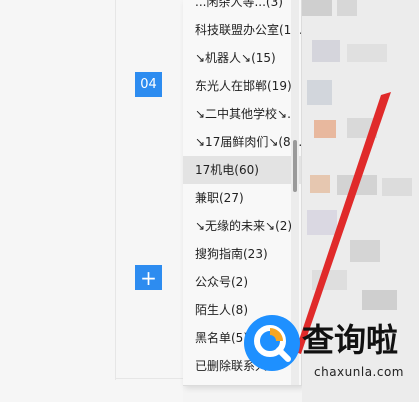  I want to click on magnifier-icon, so click(272, 343).